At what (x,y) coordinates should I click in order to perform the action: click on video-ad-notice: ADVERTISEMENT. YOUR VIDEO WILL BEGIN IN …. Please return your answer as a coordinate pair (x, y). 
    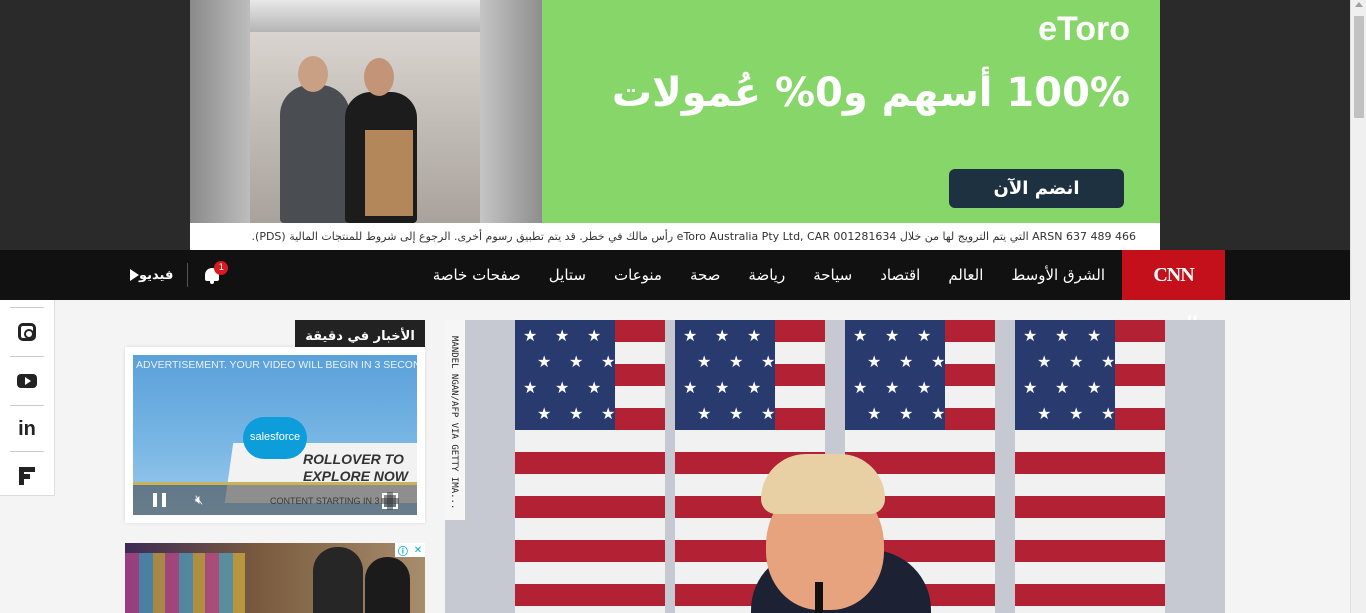
    Looking at the image, I should click on (276, 365).